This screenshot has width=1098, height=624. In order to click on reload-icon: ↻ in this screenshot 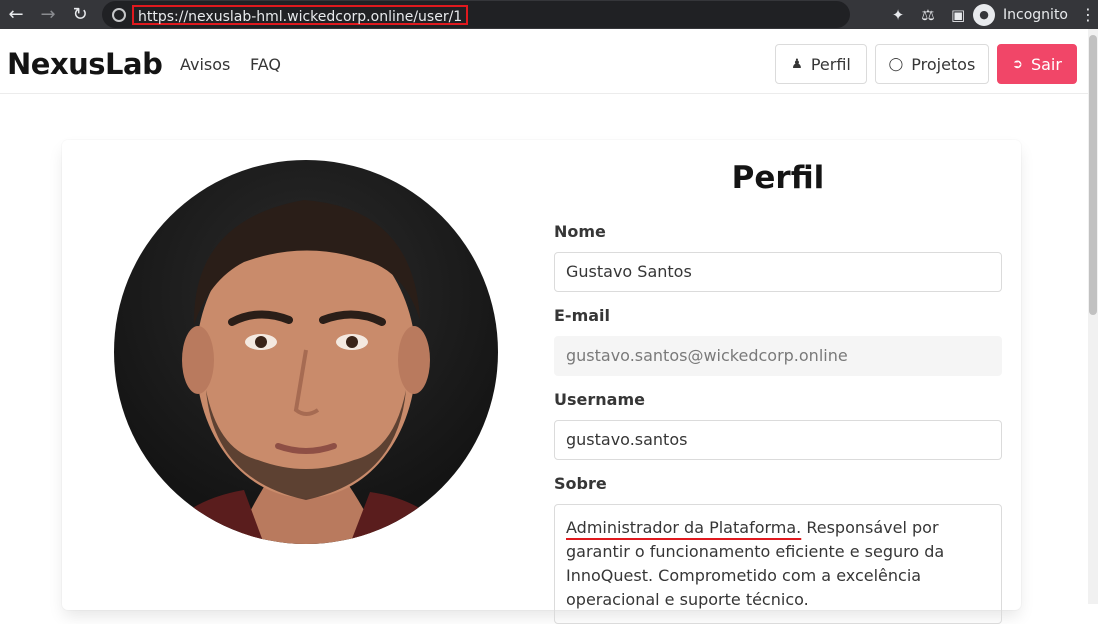, I will do `click(80, 15)`.